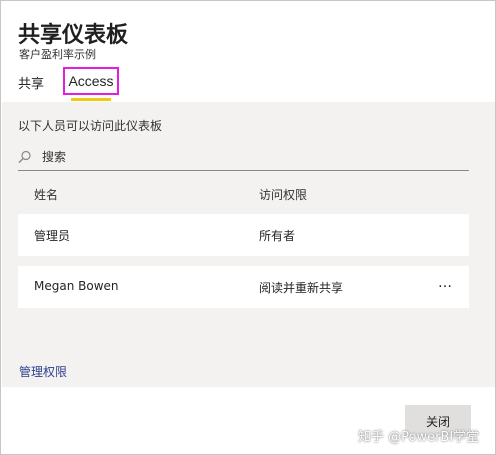 The image size is (496, 455). Describe the element at coordinates (90, 126) in the screenshot. I see `access-heading: 以下人员可以访问此仪表板` at that location.